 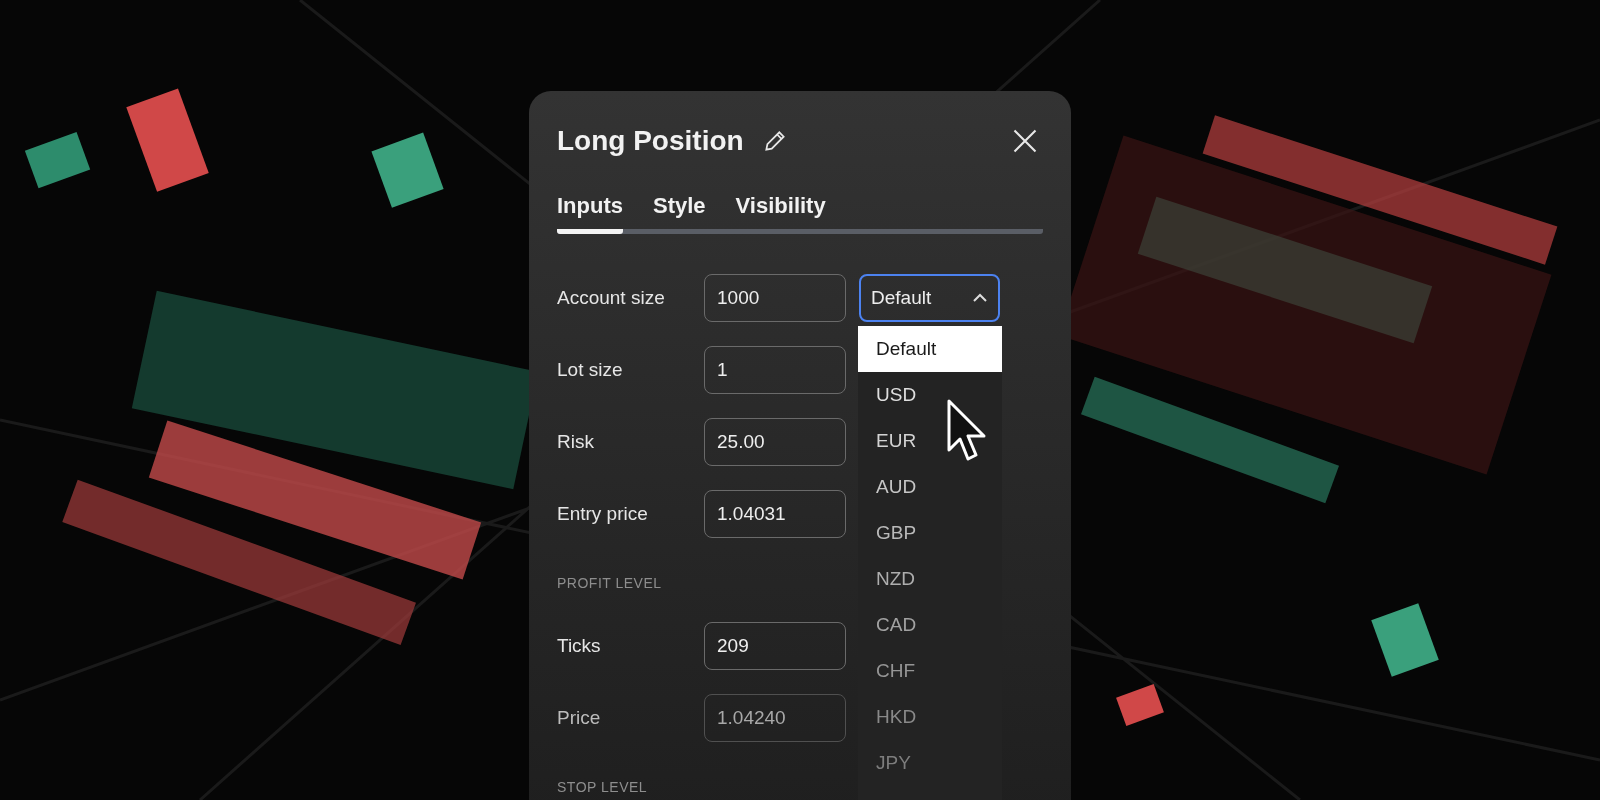 What do you see at coordinates (930, 625) in the screenshot?
I see `menu-item: CAD` at bounding box center [930, 625].